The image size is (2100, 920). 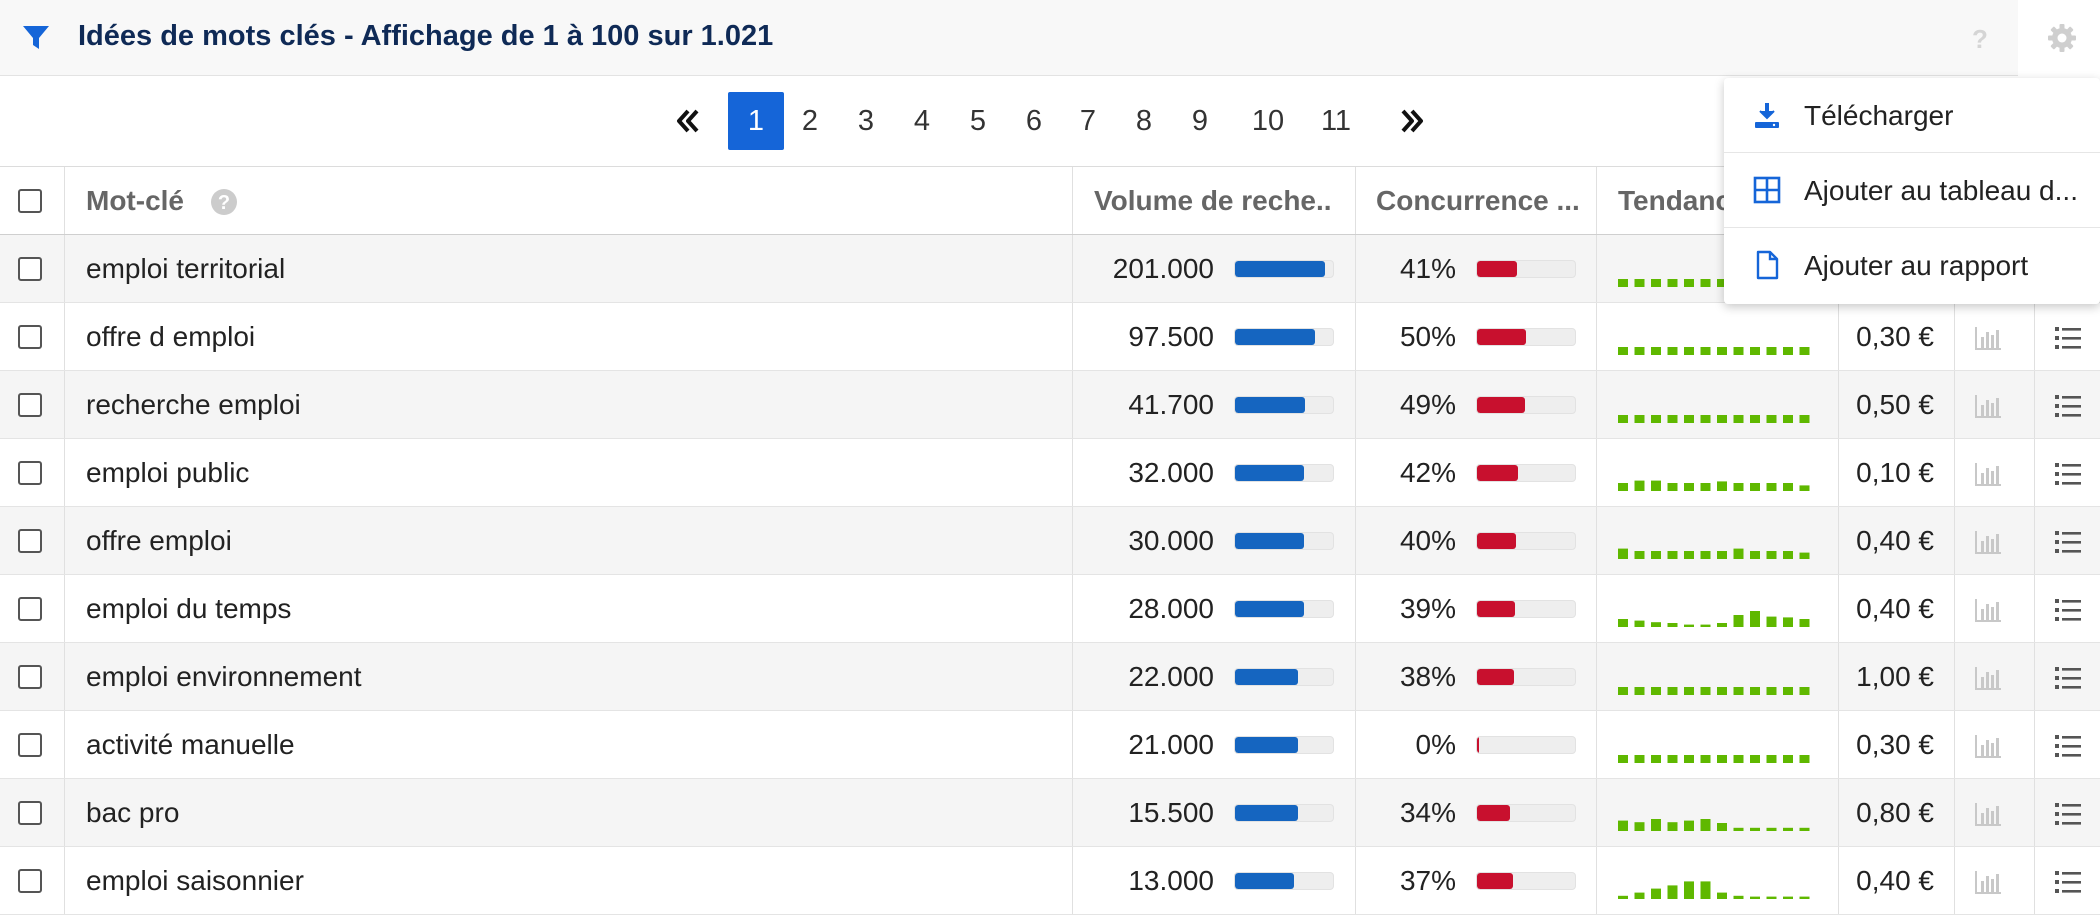 What do you see at coordinates (1050, 405) in the screenshot?
I see `table-row: recherche emploi 41.700 49% 0,50 €` at bounding box center [1050, 405].